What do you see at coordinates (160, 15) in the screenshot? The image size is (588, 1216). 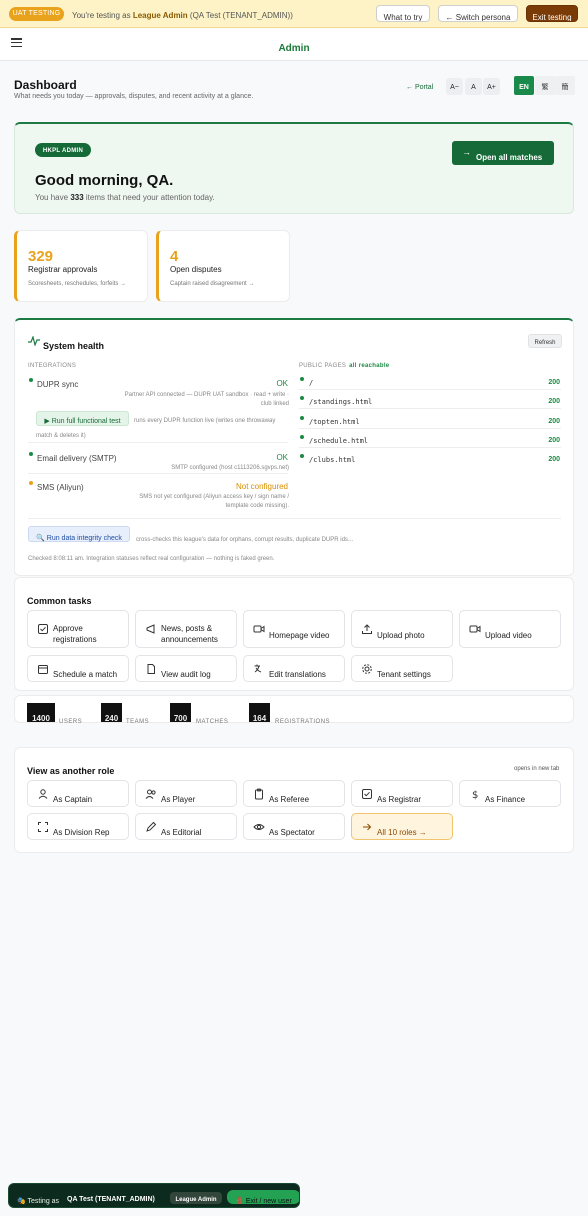 I see `uat-role: League Admin` at bounding box center [160, 15].